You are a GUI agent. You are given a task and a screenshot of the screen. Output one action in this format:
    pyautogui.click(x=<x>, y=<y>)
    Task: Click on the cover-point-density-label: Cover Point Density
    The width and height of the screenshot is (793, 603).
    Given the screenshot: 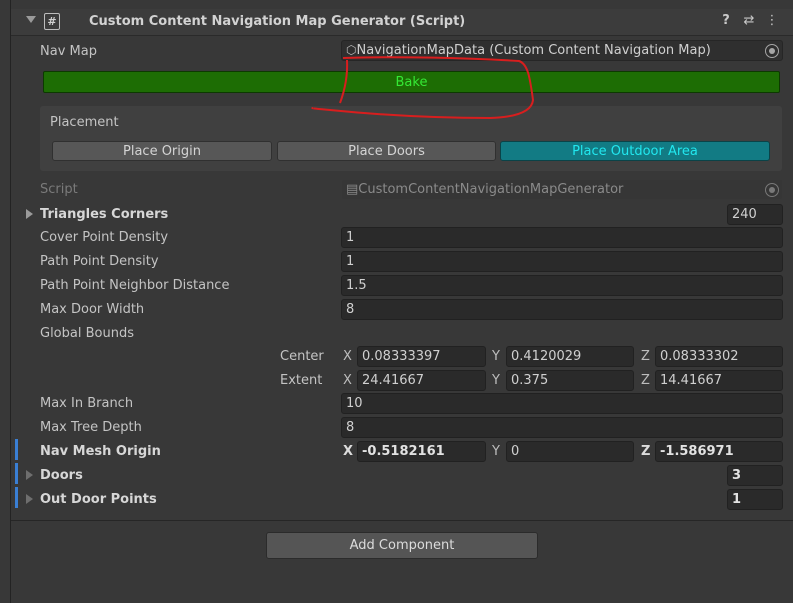 What is the action you would take?
    pyautogui.click(x=104, y=237)
    